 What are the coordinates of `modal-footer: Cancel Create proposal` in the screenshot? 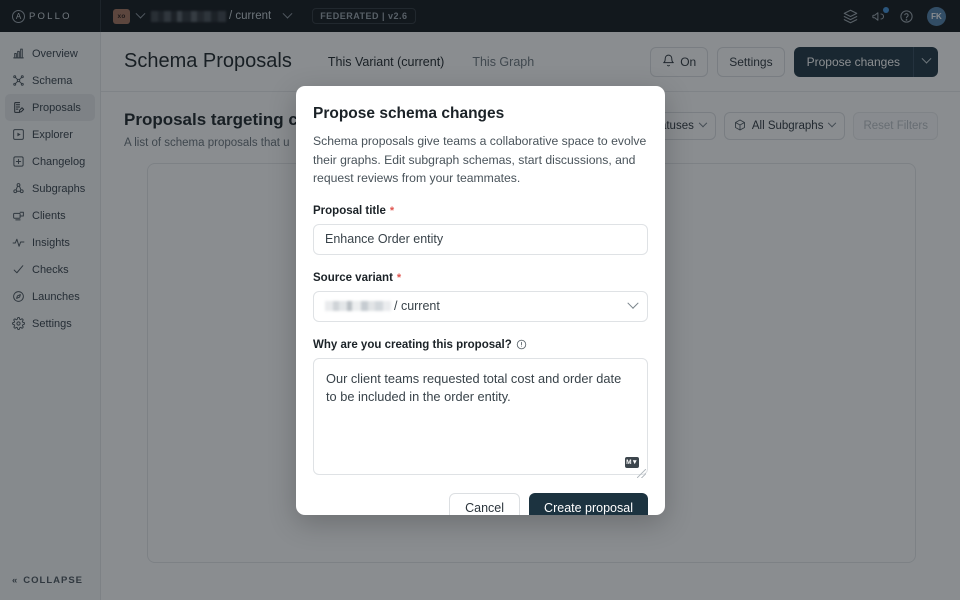 It's located at (480, 497).